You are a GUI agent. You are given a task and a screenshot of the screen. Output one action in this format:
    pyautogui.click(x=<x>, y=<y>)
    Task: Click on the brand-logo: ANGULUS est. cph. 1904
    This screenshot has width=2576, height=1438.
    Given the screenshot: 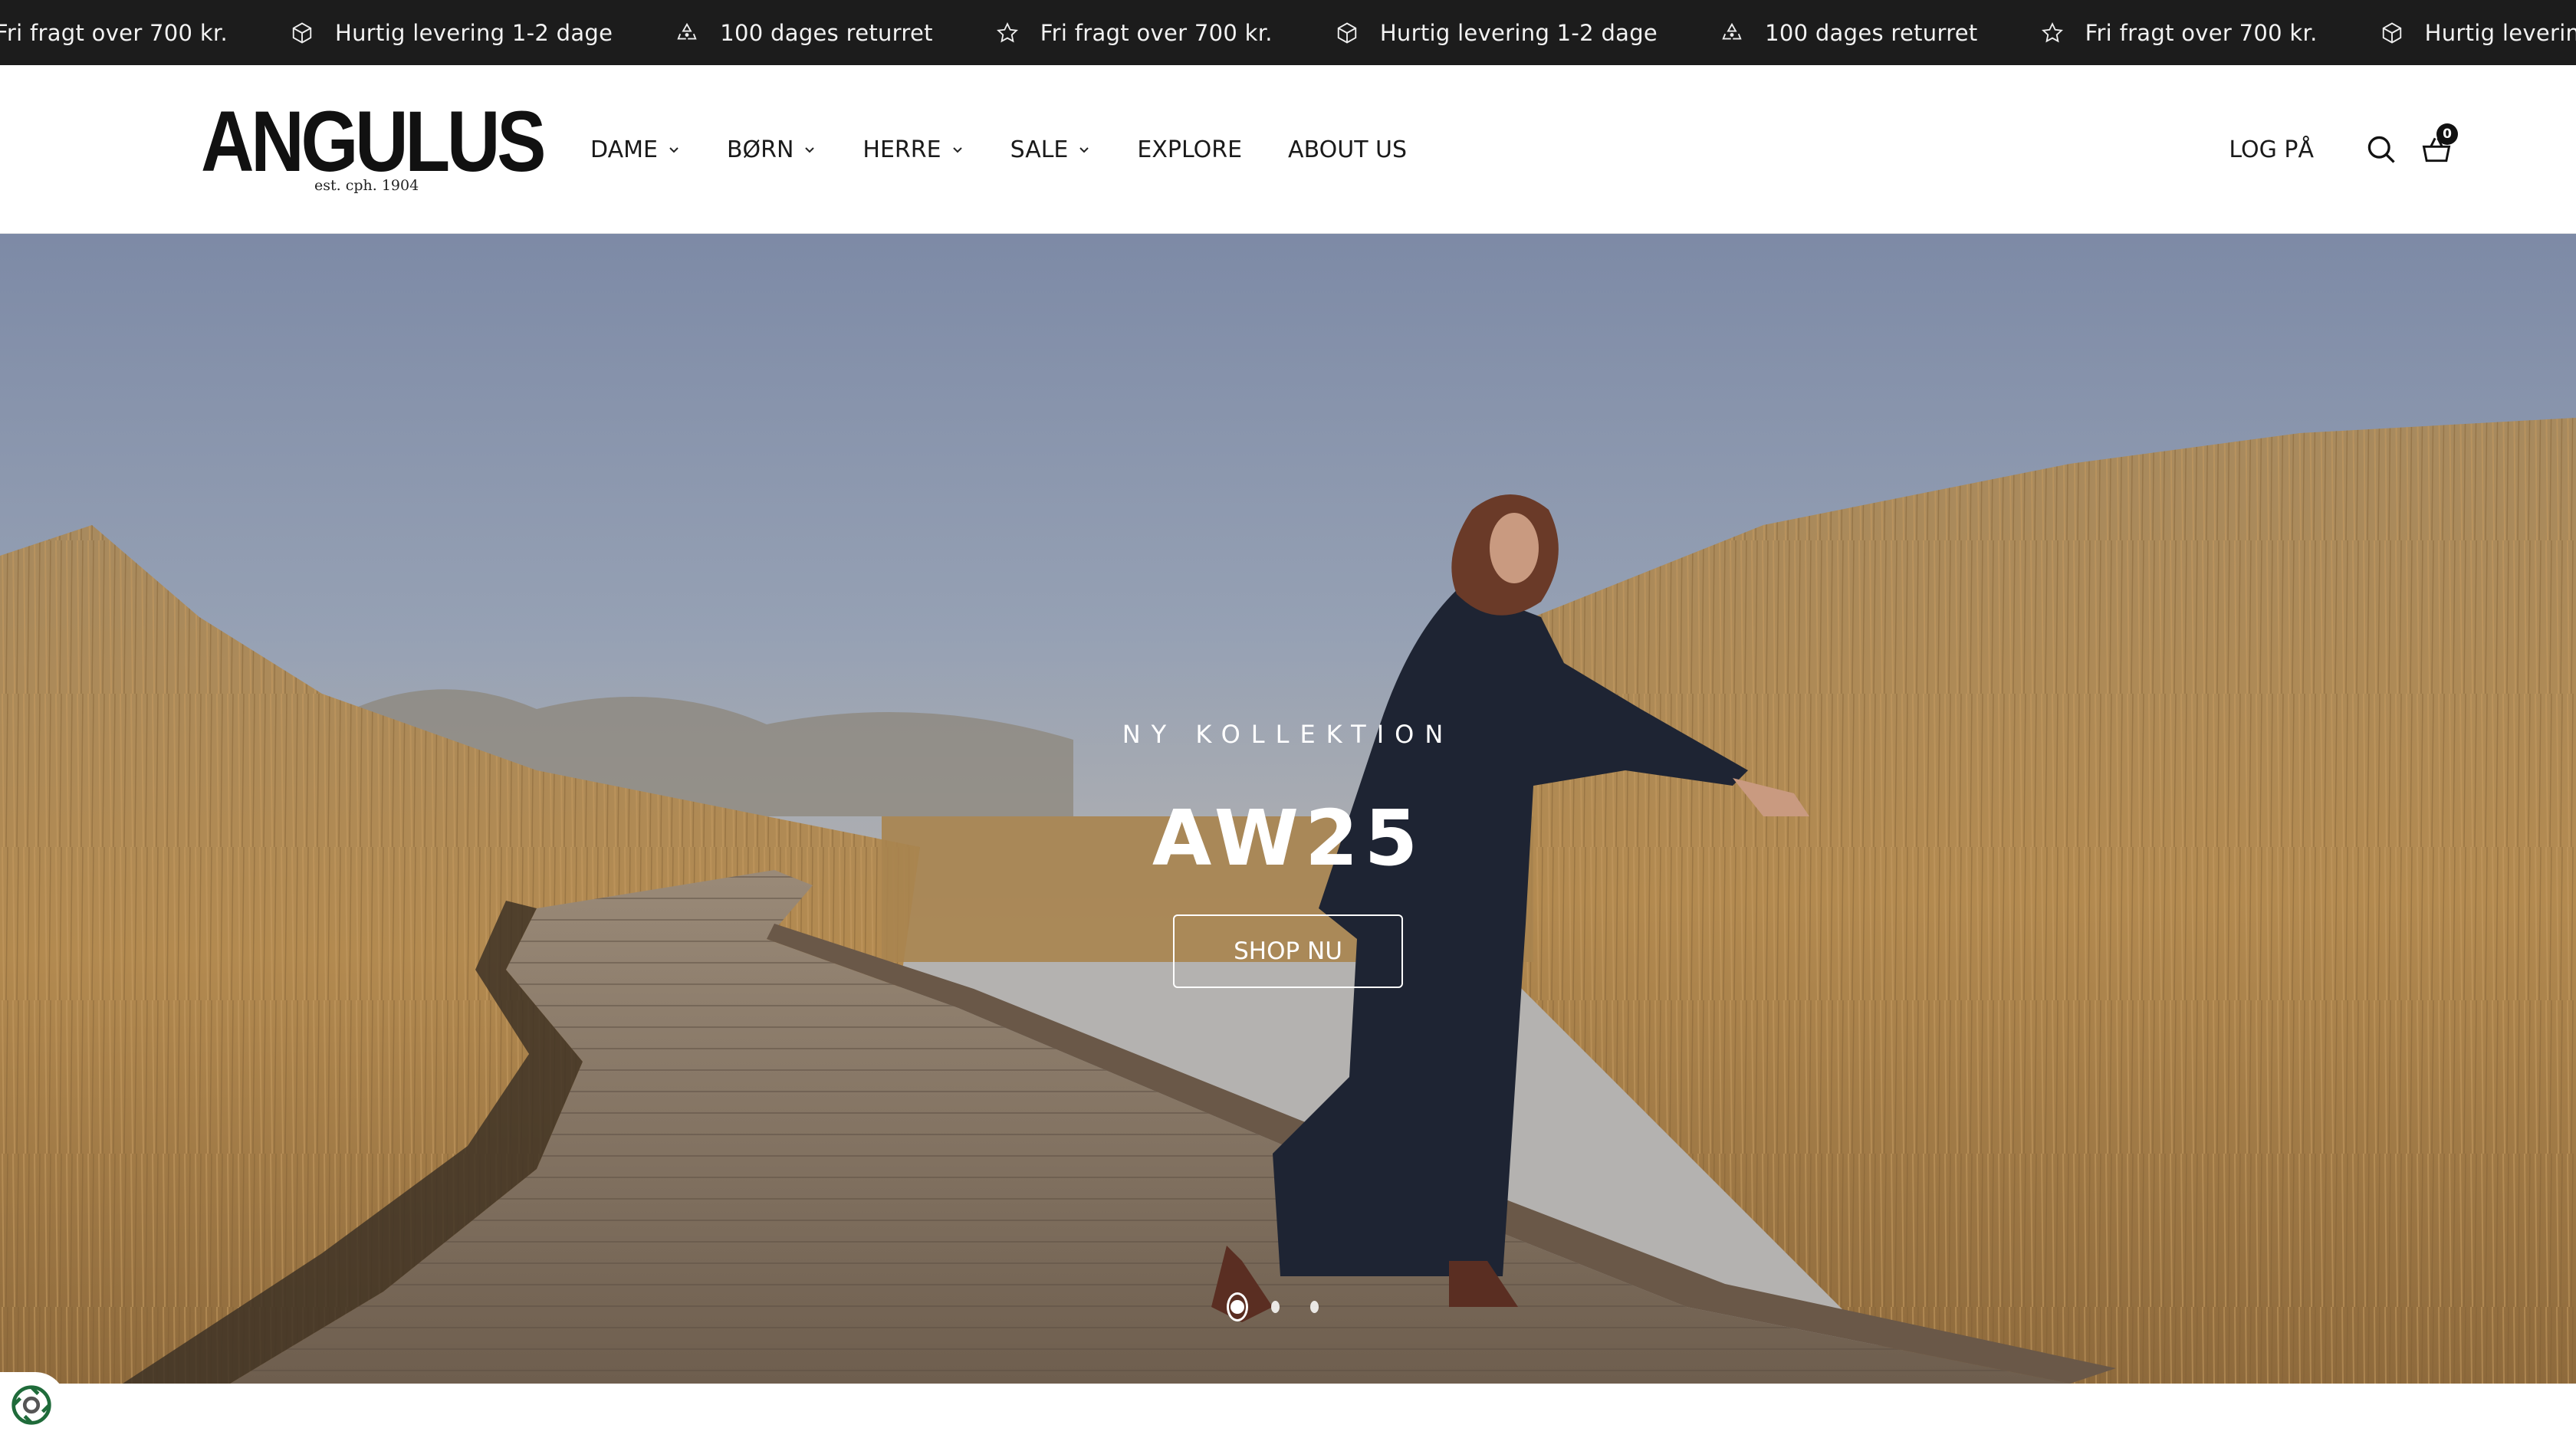 What is the action you would take?
    pyautogui.click(x=373, y=149)
    